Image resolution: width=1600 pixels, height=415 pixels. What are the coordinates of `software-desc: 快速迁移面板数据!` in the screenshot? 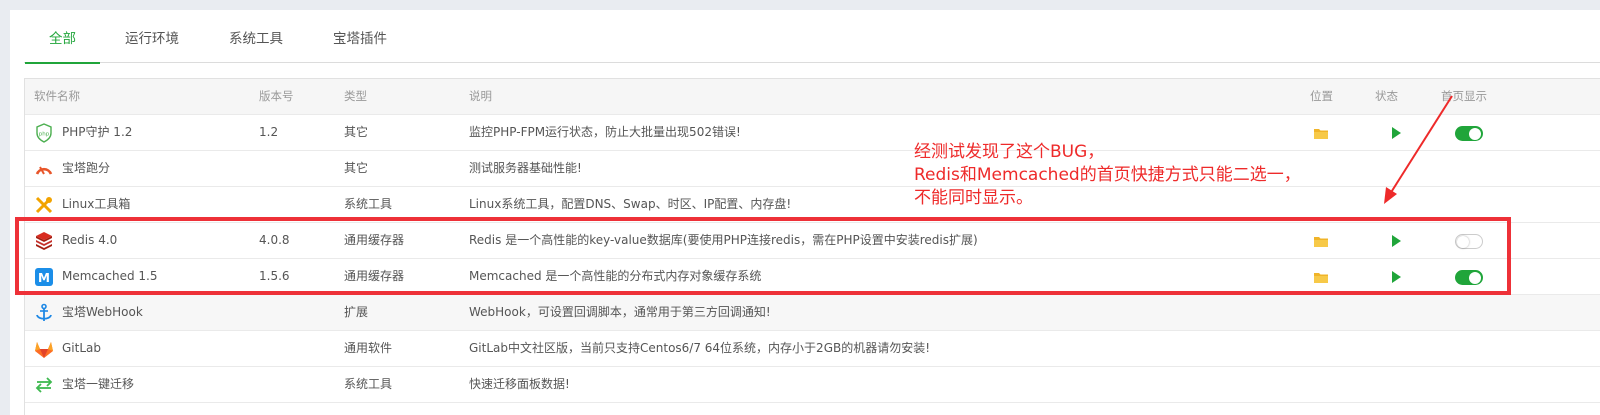 It's located at (519, 384).